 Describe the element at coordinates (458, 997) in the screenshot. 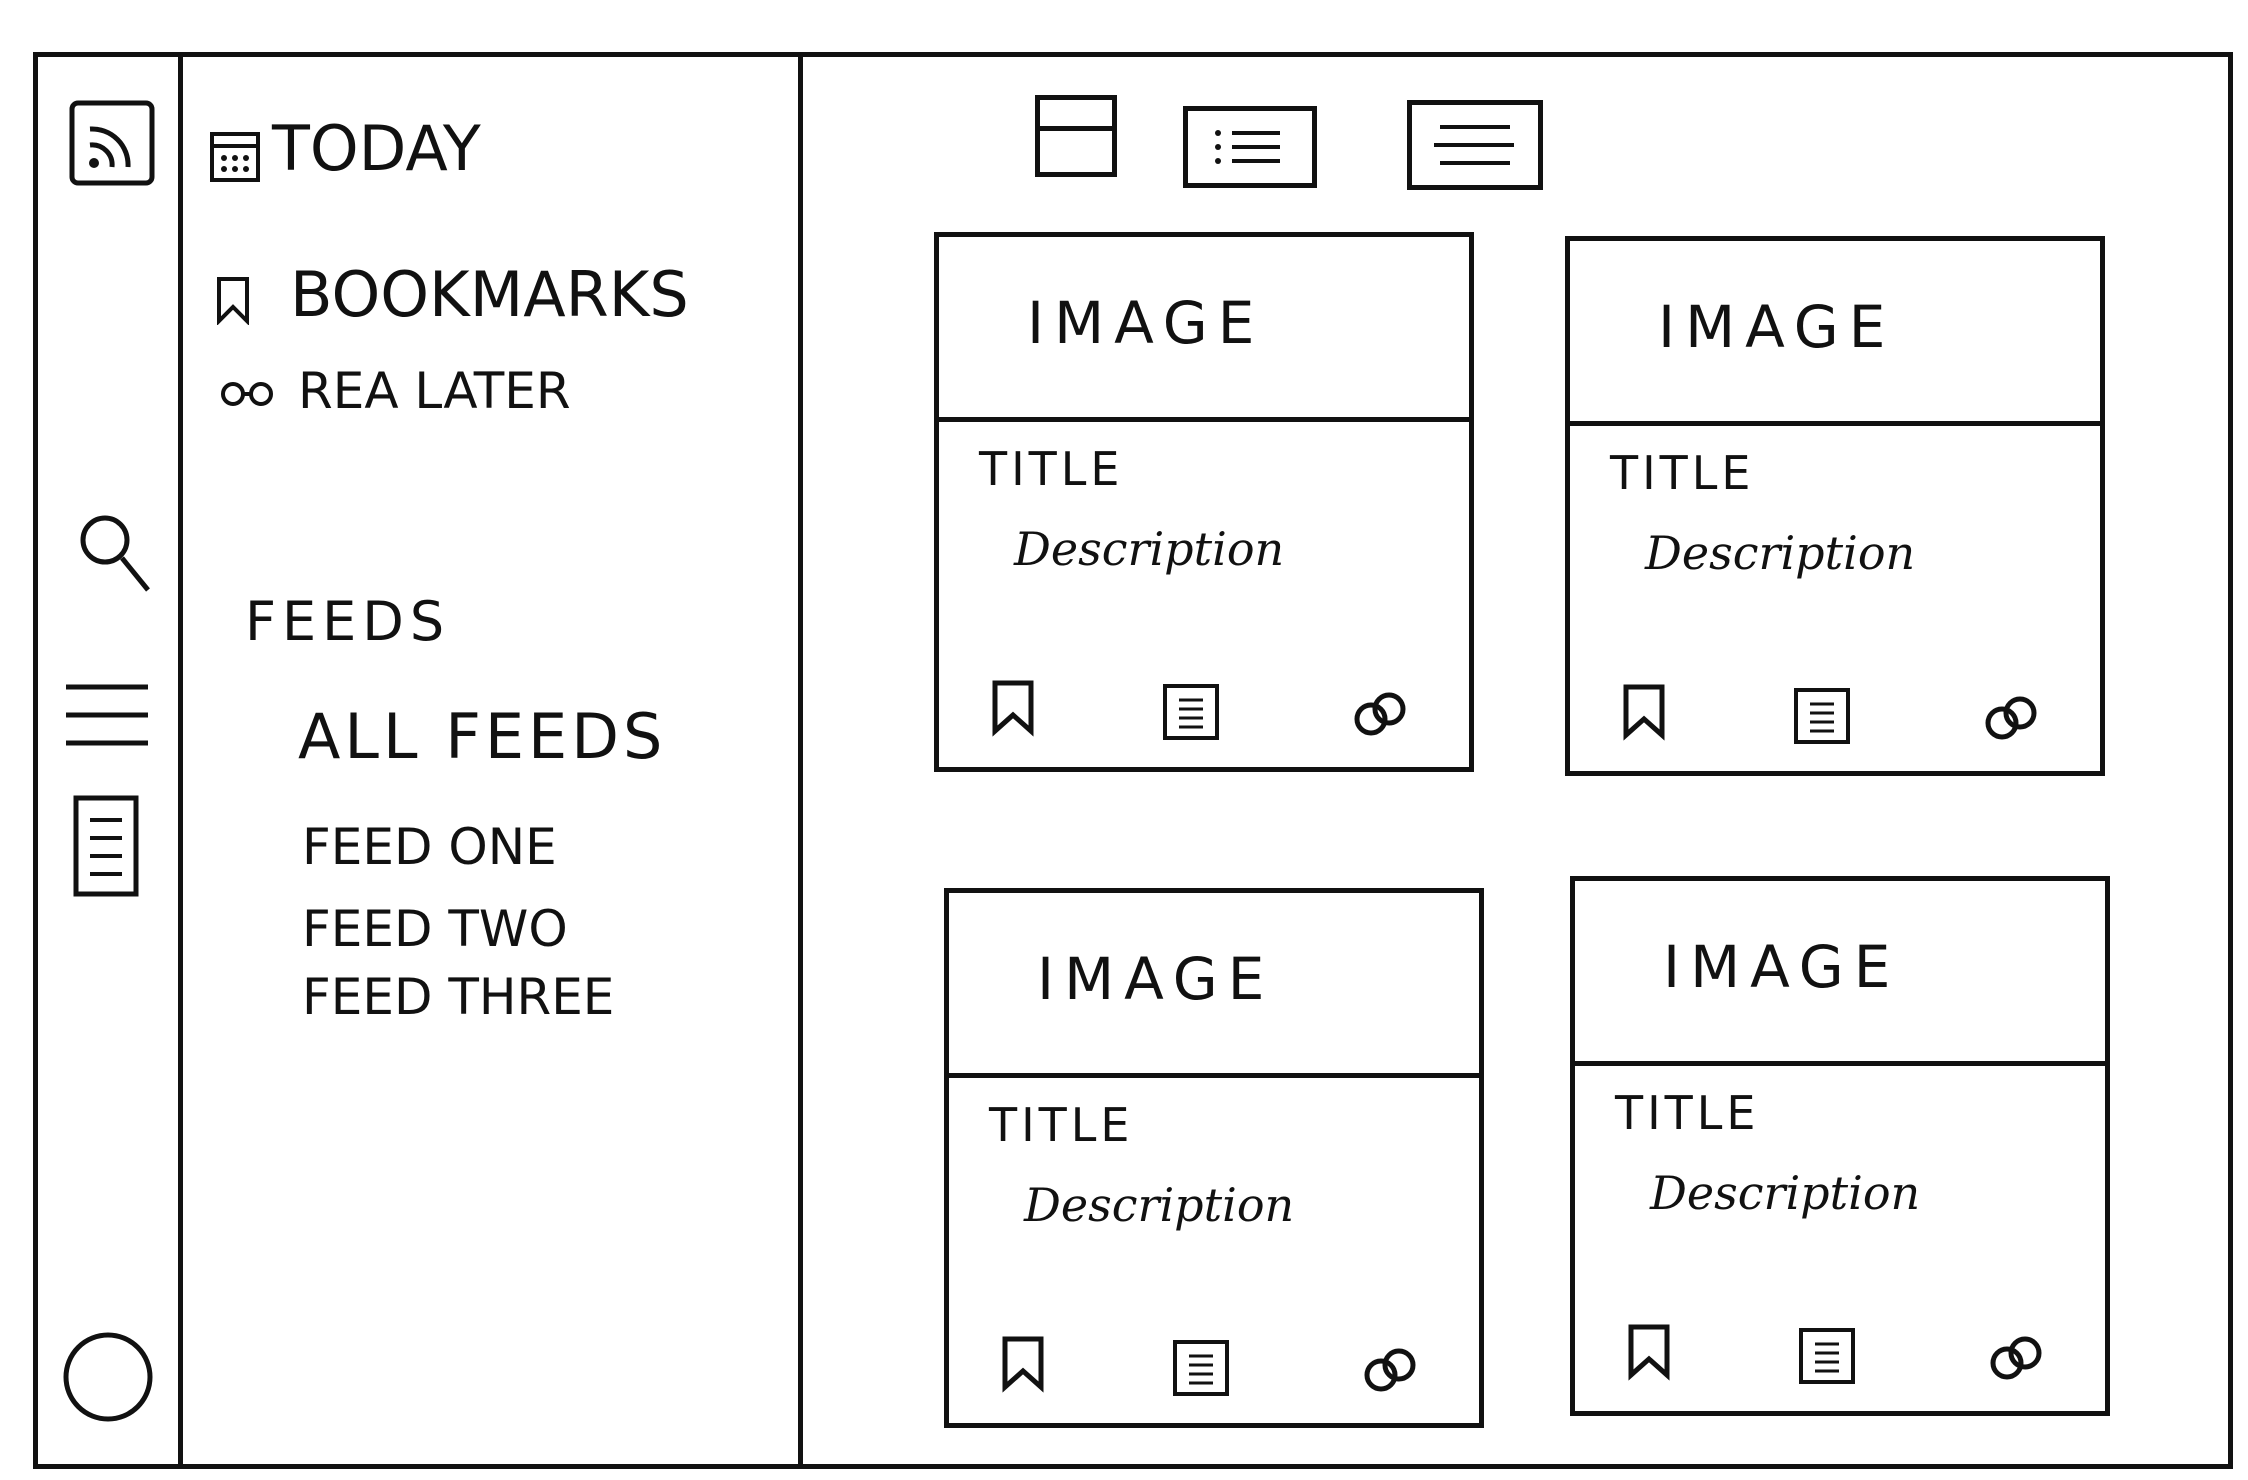

I see `feed-item: FEED THREE` at that location.